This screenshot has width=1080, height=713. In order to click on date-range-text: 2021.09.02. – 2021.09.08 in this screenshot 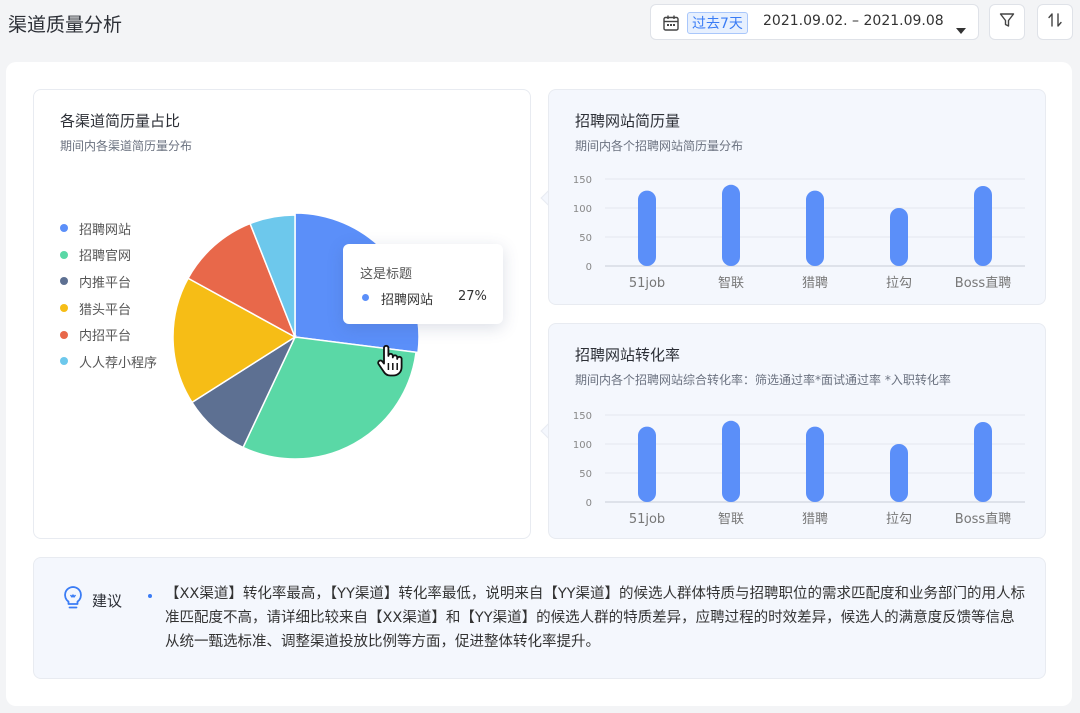, I will do `click(853, 21)`.